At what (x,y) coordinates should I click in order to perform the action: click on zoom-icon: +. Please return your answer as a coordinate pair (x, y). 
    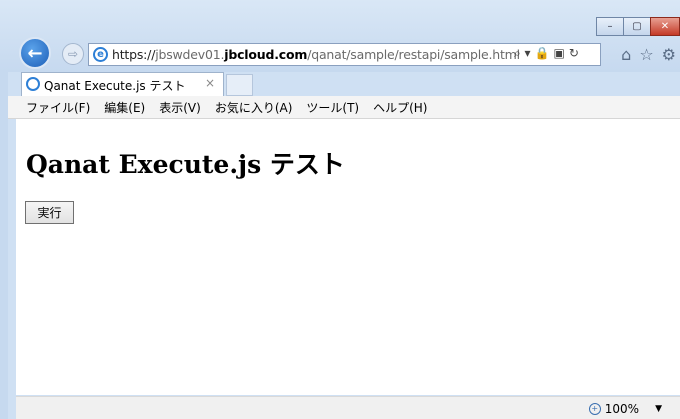
    Looking at the image, I should click on (594, 409).